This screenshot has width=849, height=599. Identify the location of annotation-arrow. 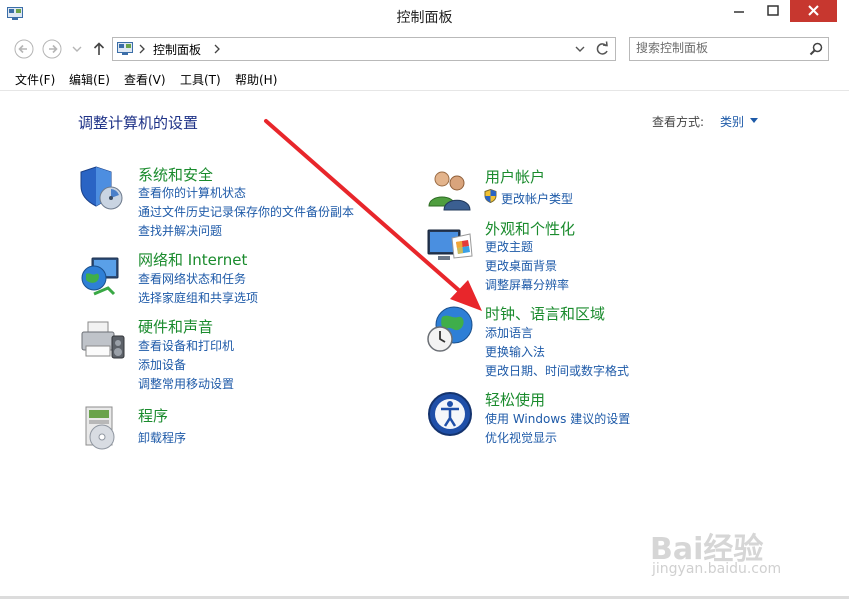
(373, 215).